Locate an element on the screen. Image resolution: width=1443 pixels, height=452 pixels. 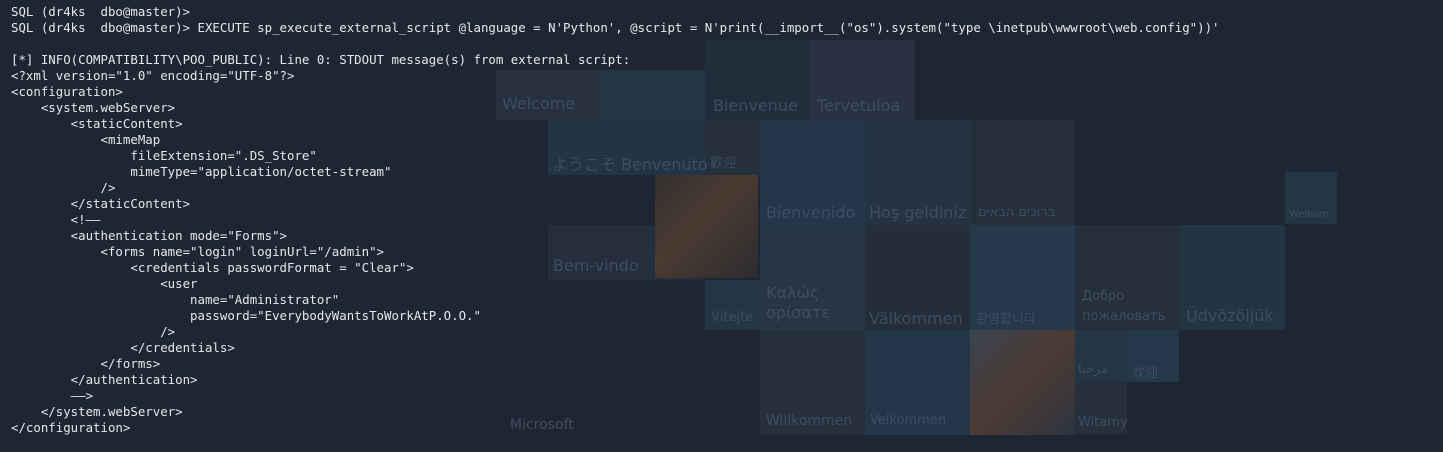
terminal-line: password="EverybodyWantsToWorkAtP.O.O." is located at coordinates (246, 315).